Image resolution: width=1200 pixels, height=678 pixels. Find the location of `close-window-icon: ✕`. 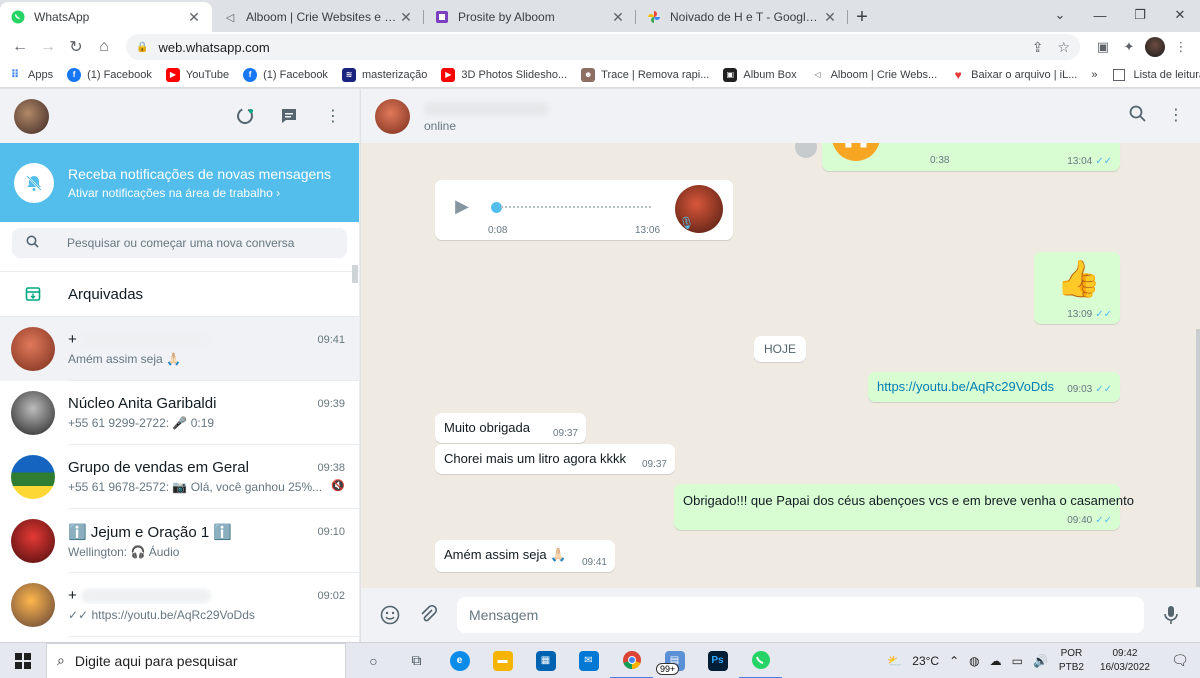

close-window-icon: ✕ is located at coordinates (1180, 15).